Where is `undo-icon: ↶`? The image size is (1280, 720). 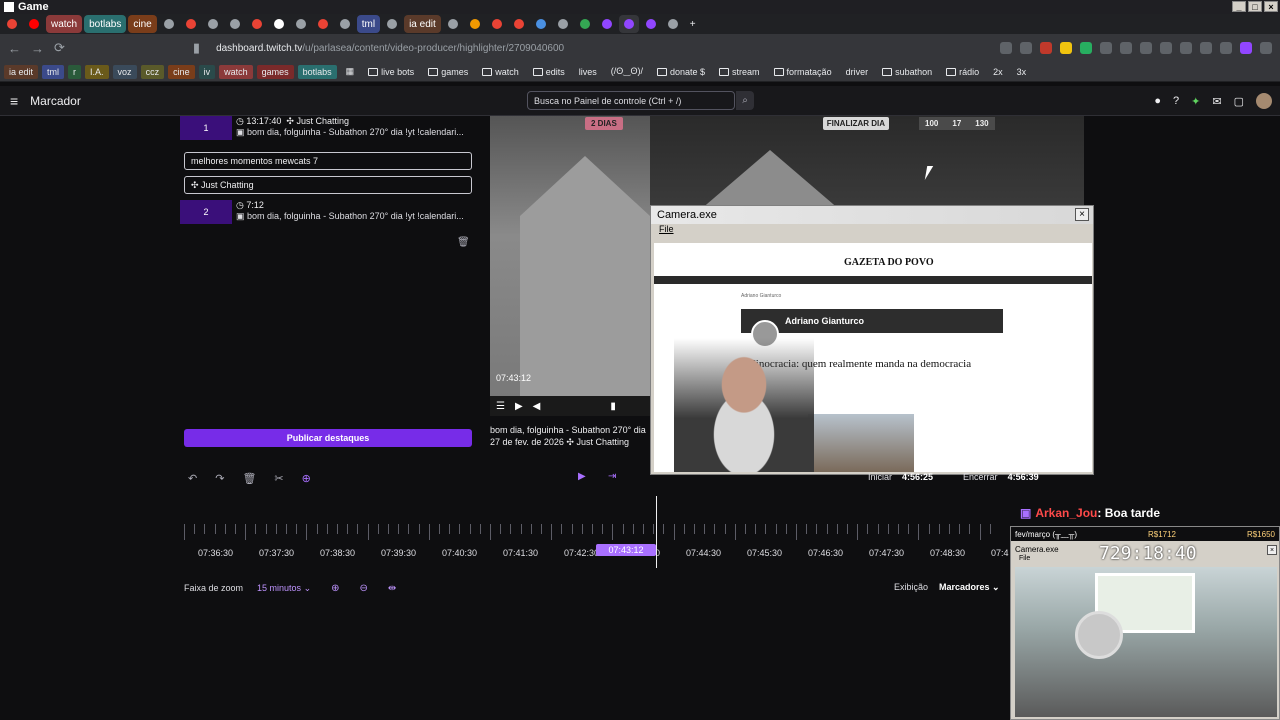 undo-icon: ↶ is located at coordinates (192, 478).